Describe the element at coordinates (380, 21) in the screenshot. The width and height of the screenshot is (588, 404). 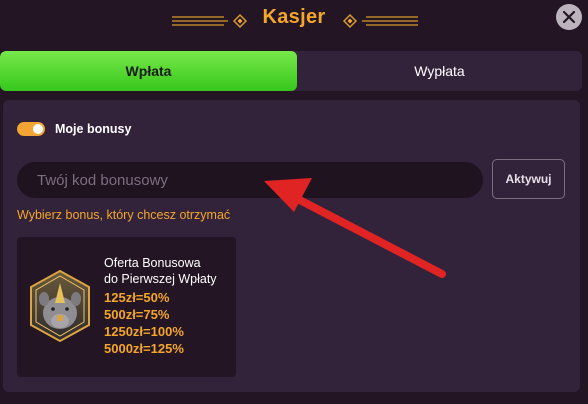
I see `right-ornament-icon` at that location.